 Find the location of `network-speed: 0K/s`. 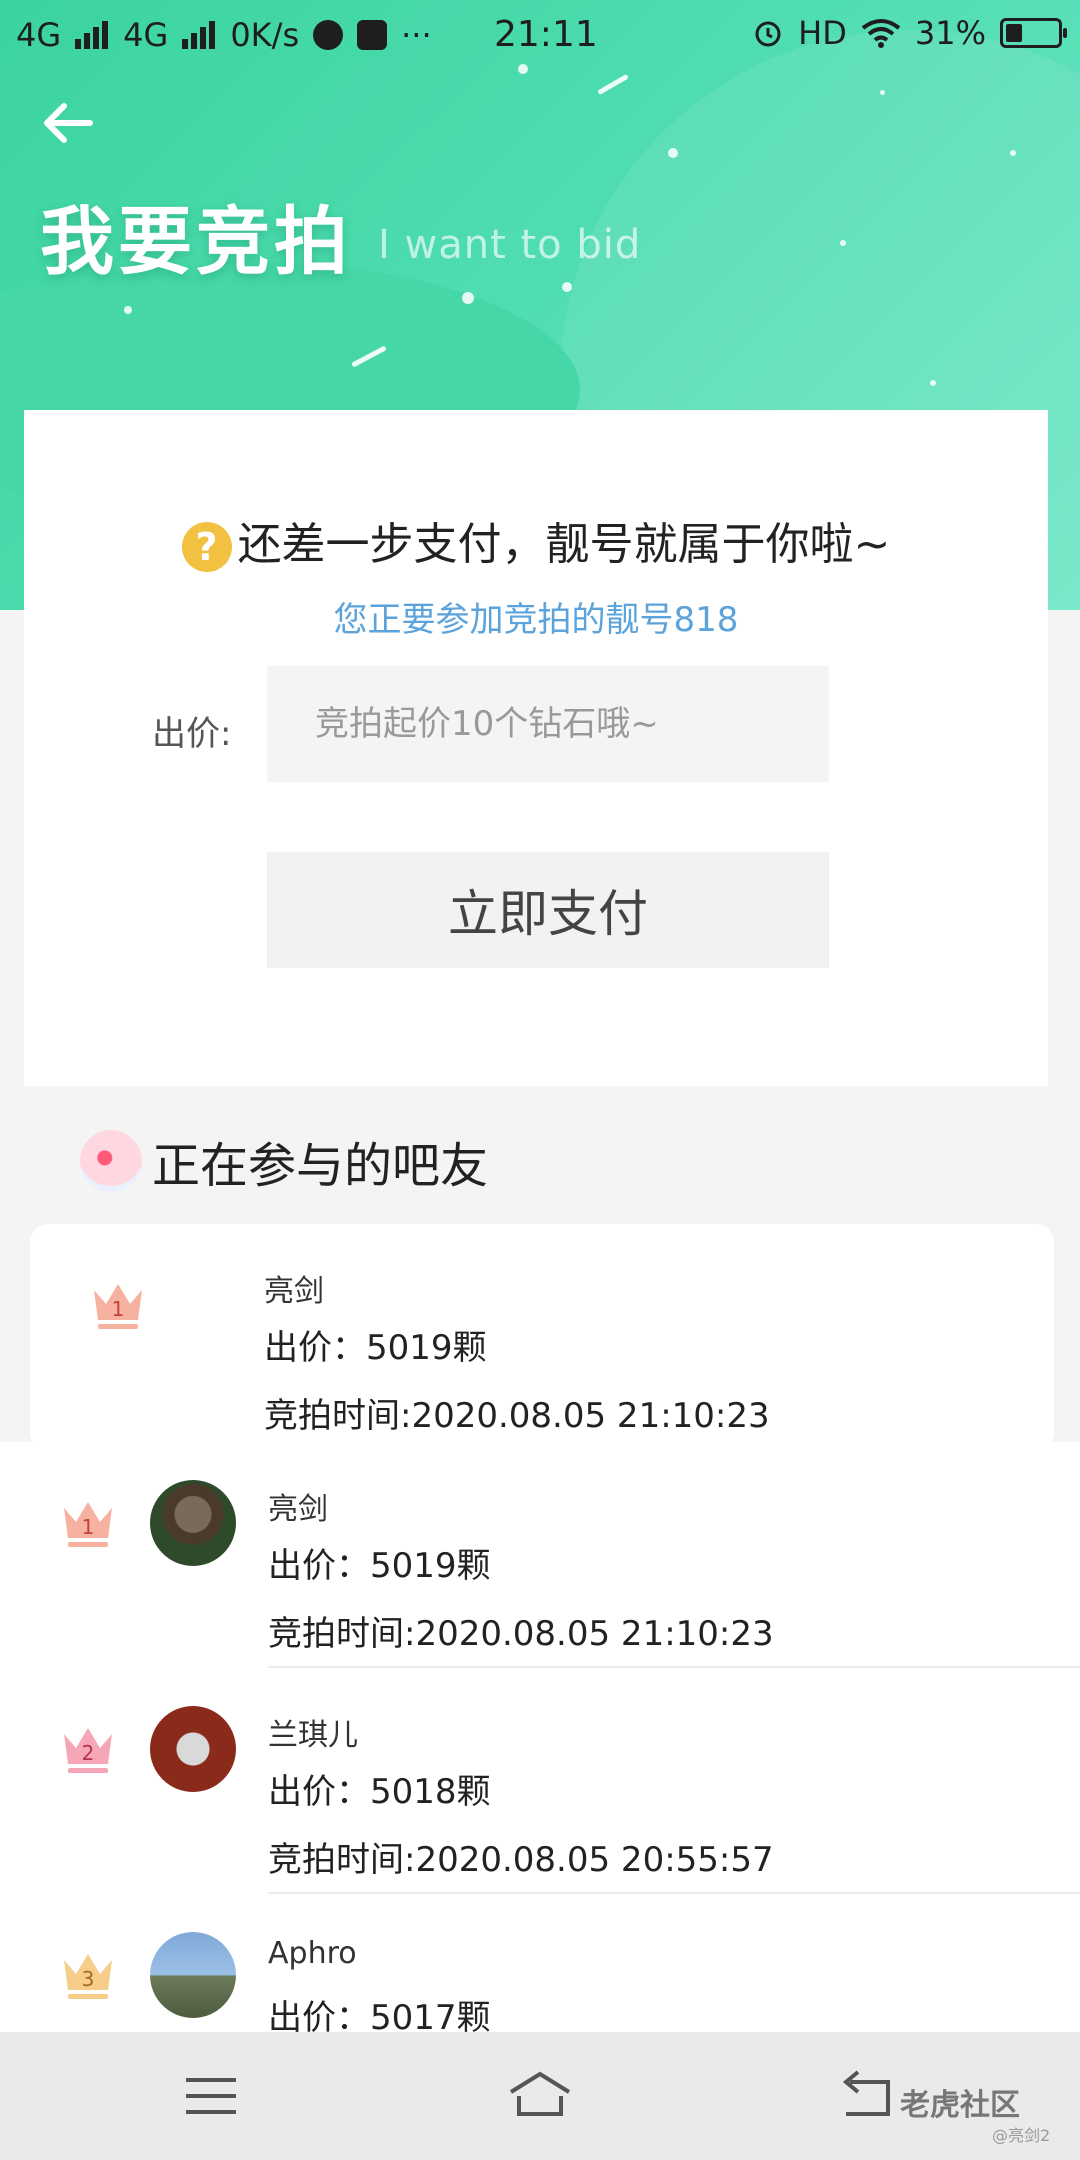

network-speed: 0K/s is located at coordinates (265, 35).